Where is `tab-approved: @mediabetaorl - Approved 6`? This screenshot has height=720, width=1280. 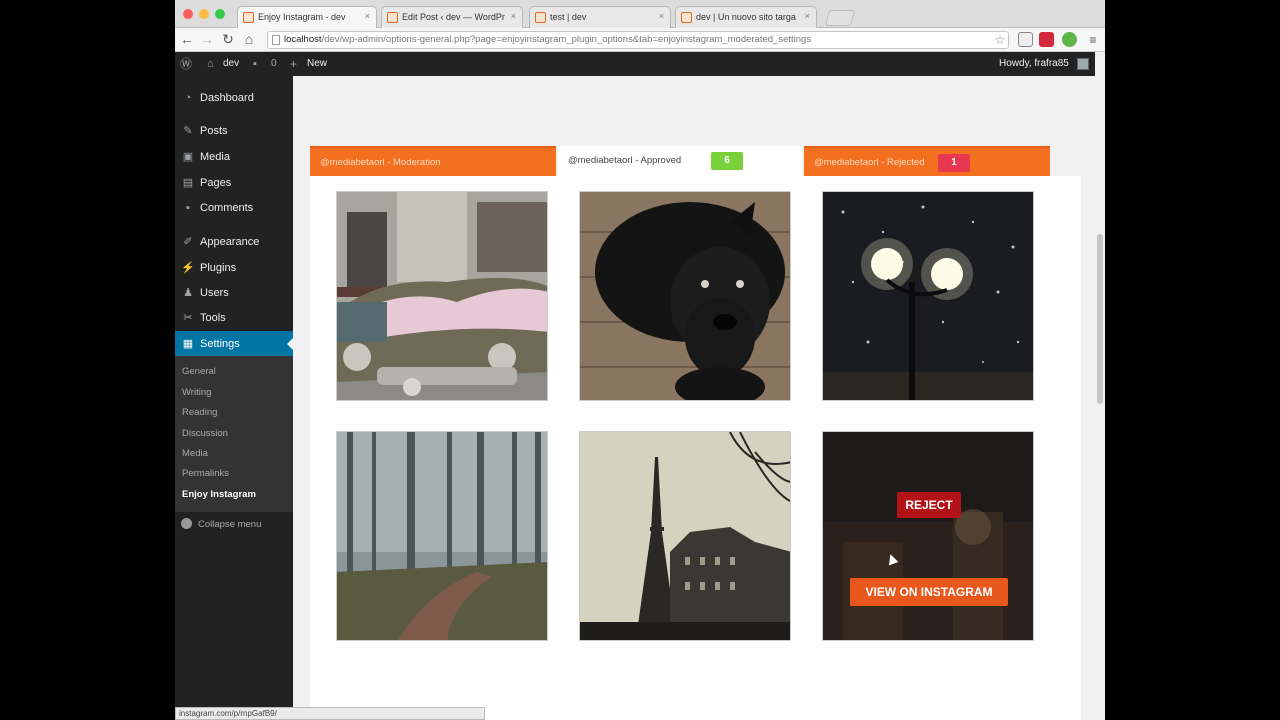
tab-approved: @mediabetaorl - Approved 6 is located at coordinates (680, 161).